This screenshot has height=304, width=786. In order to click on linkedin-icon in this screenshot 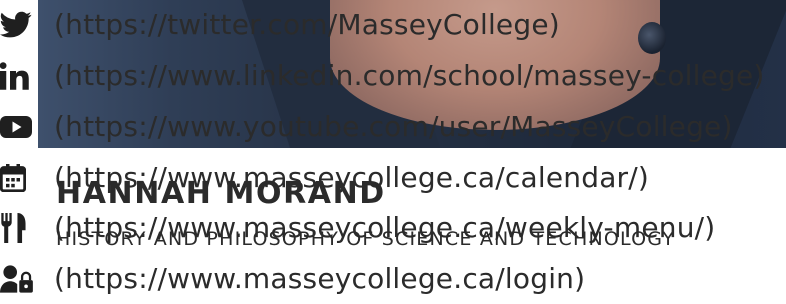, I will do `click(20, 76)`.